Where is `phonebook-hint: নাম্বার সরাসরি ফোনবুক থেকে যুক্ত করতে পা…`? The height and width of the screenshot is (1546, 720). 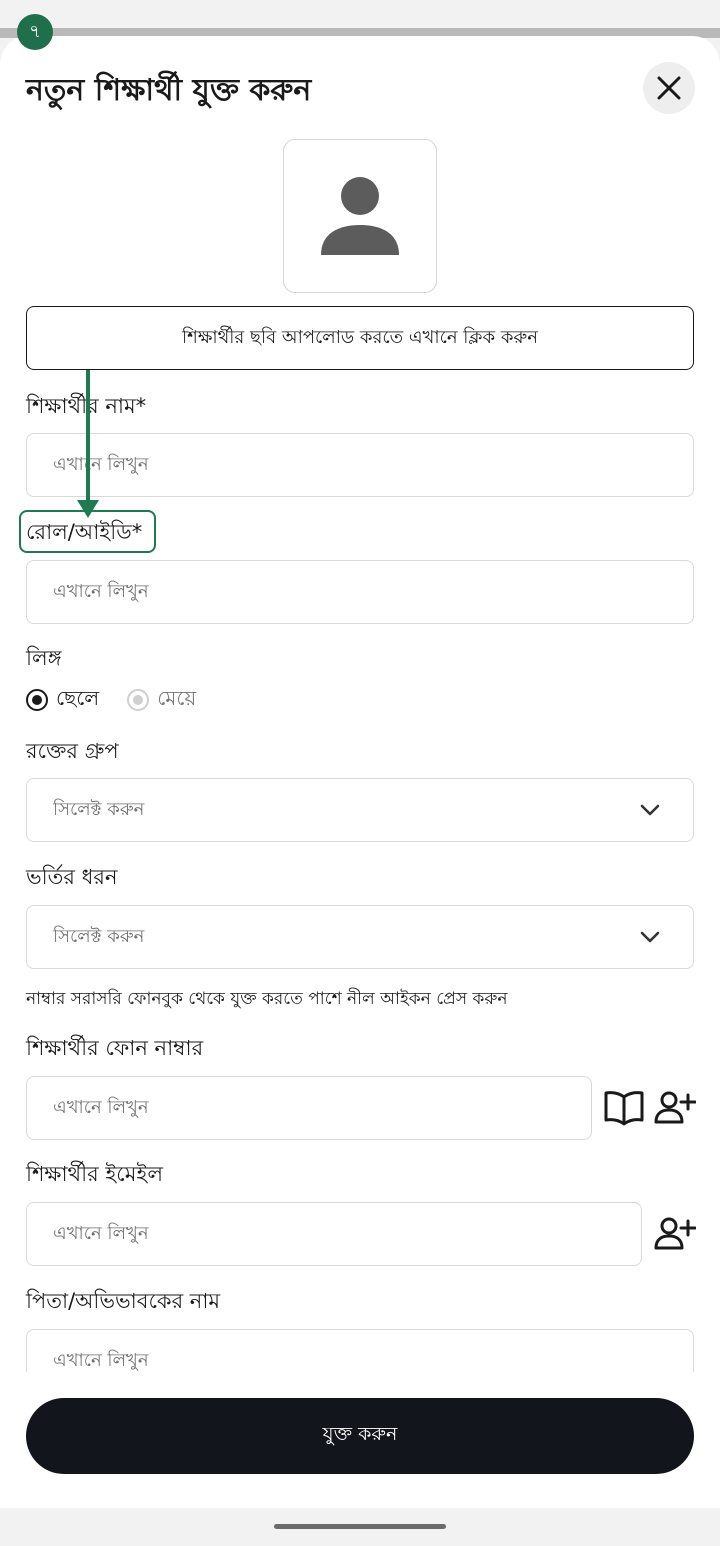 phonebook-hint: নাম্বার সরাসরি ফোনবুক থেকে যুক্ত করতে পা… is located at coordinates (267, 999).